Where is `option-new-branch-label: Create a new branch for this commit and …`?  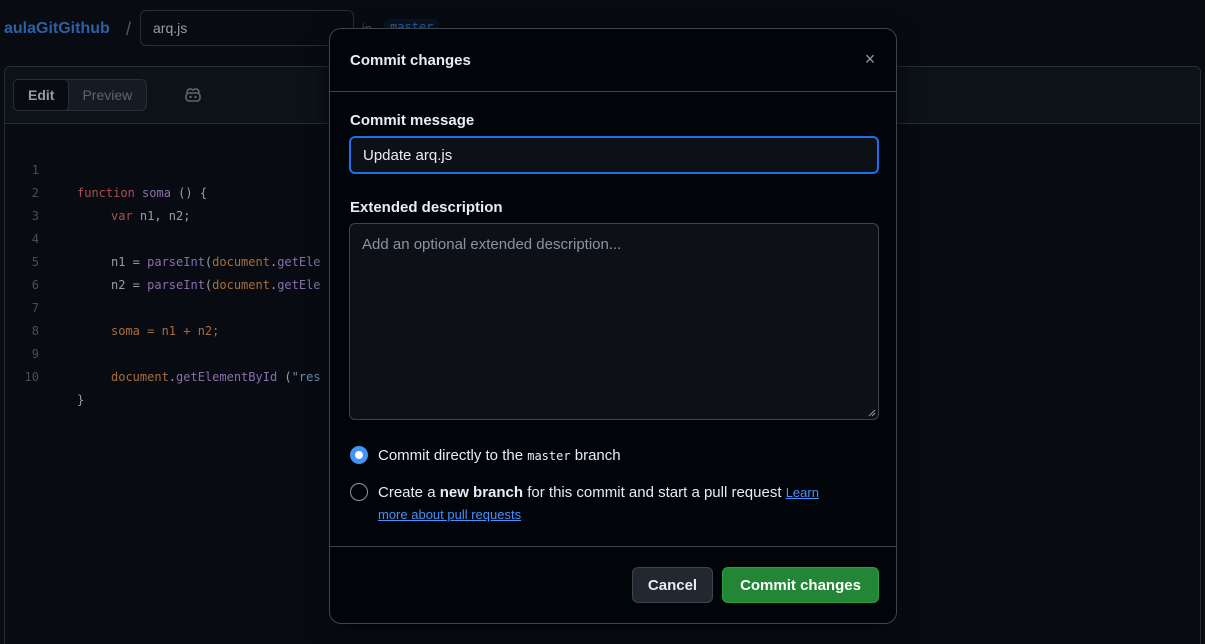 option-new-branch-label: Create a new branch for this commit and … is located at coordinates (598, 503).